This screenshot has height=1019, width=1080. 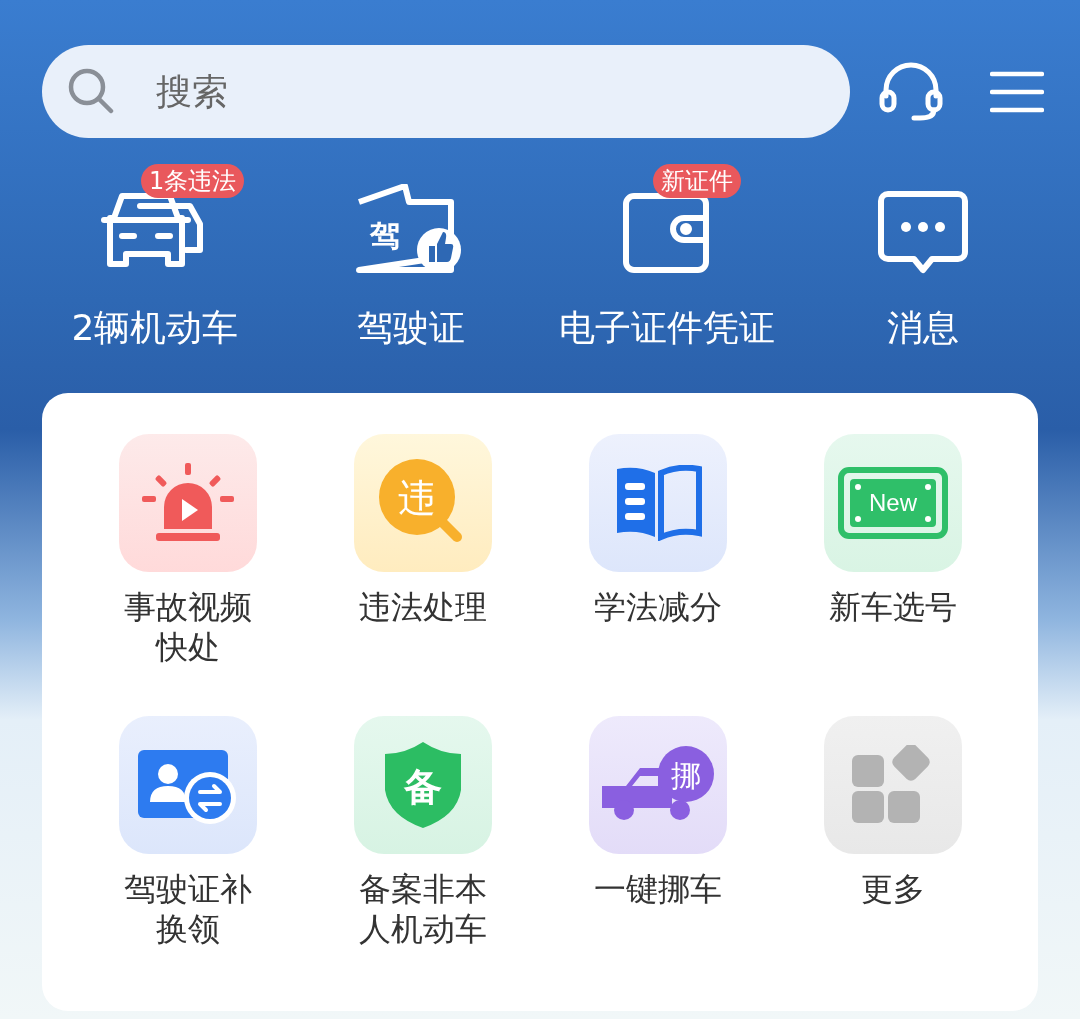 What do you see at coordinates (657, 785) in the screenshot?
I see `service-tile: 挪` at bounding box center [657, 785].